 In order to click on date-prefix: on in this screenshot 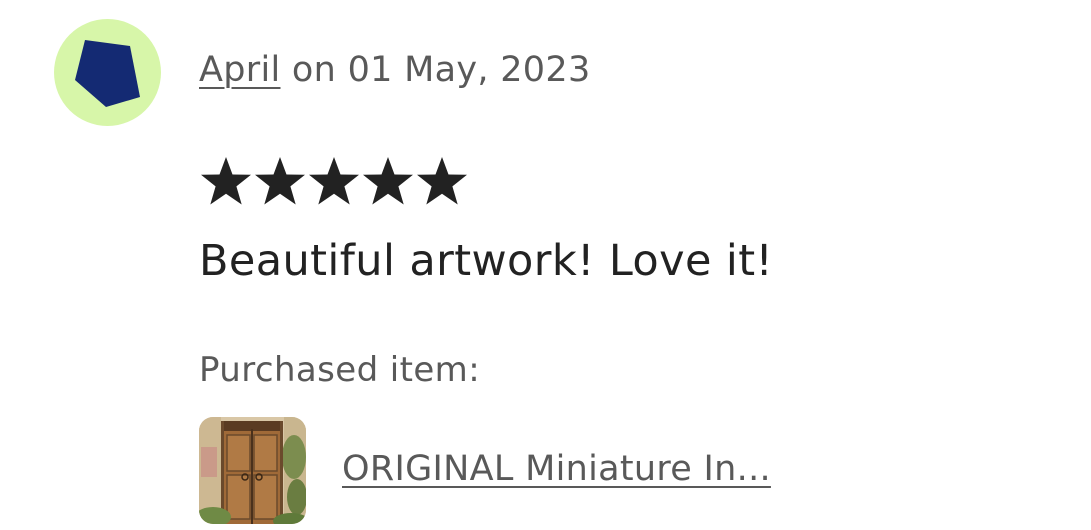, I will do `click(314, 70)`.